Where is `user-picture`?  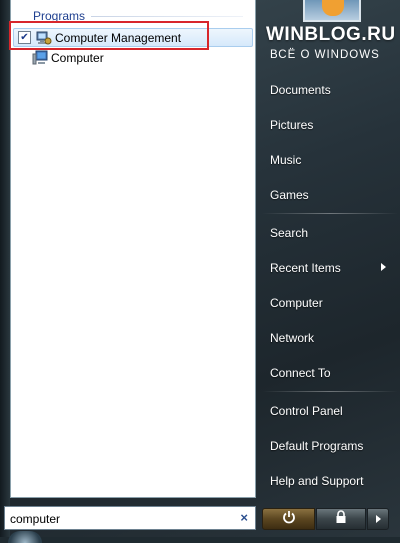 user-picture is located at coordinates (332, 11).